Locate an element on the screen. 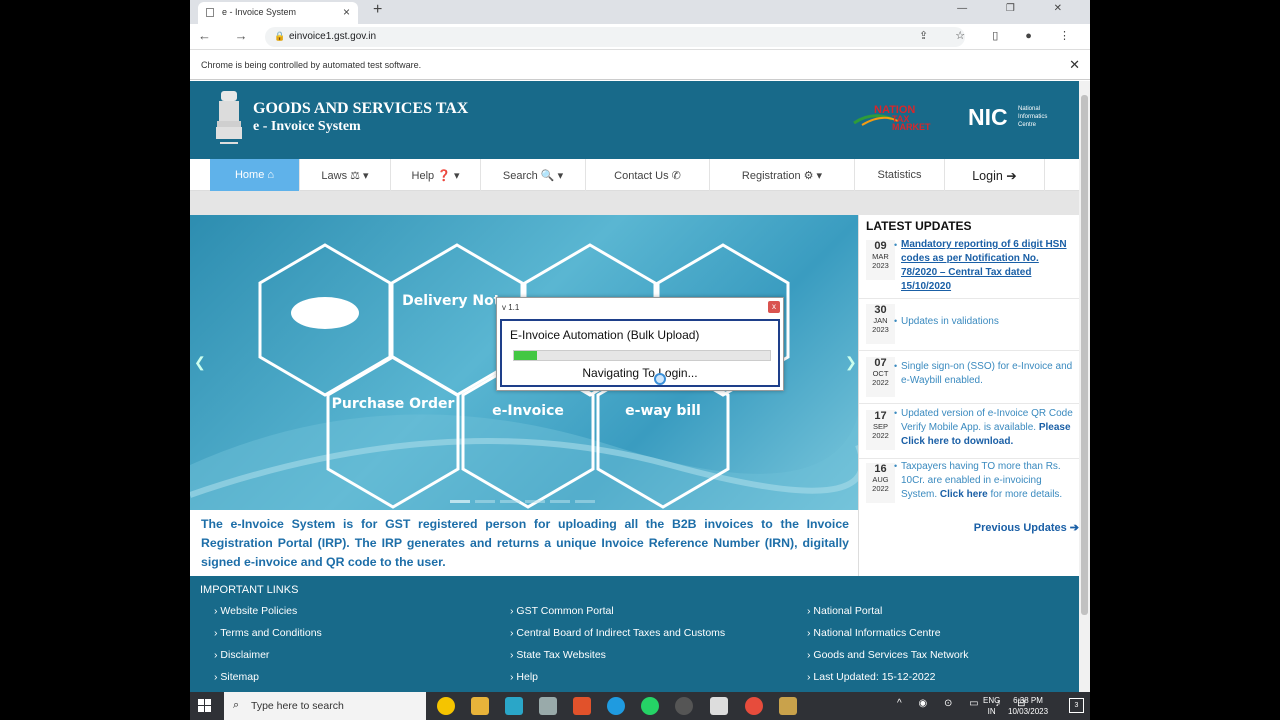  update-item: 30 JAN 2023 • Updates in validations is located at coordinates (969, 325).